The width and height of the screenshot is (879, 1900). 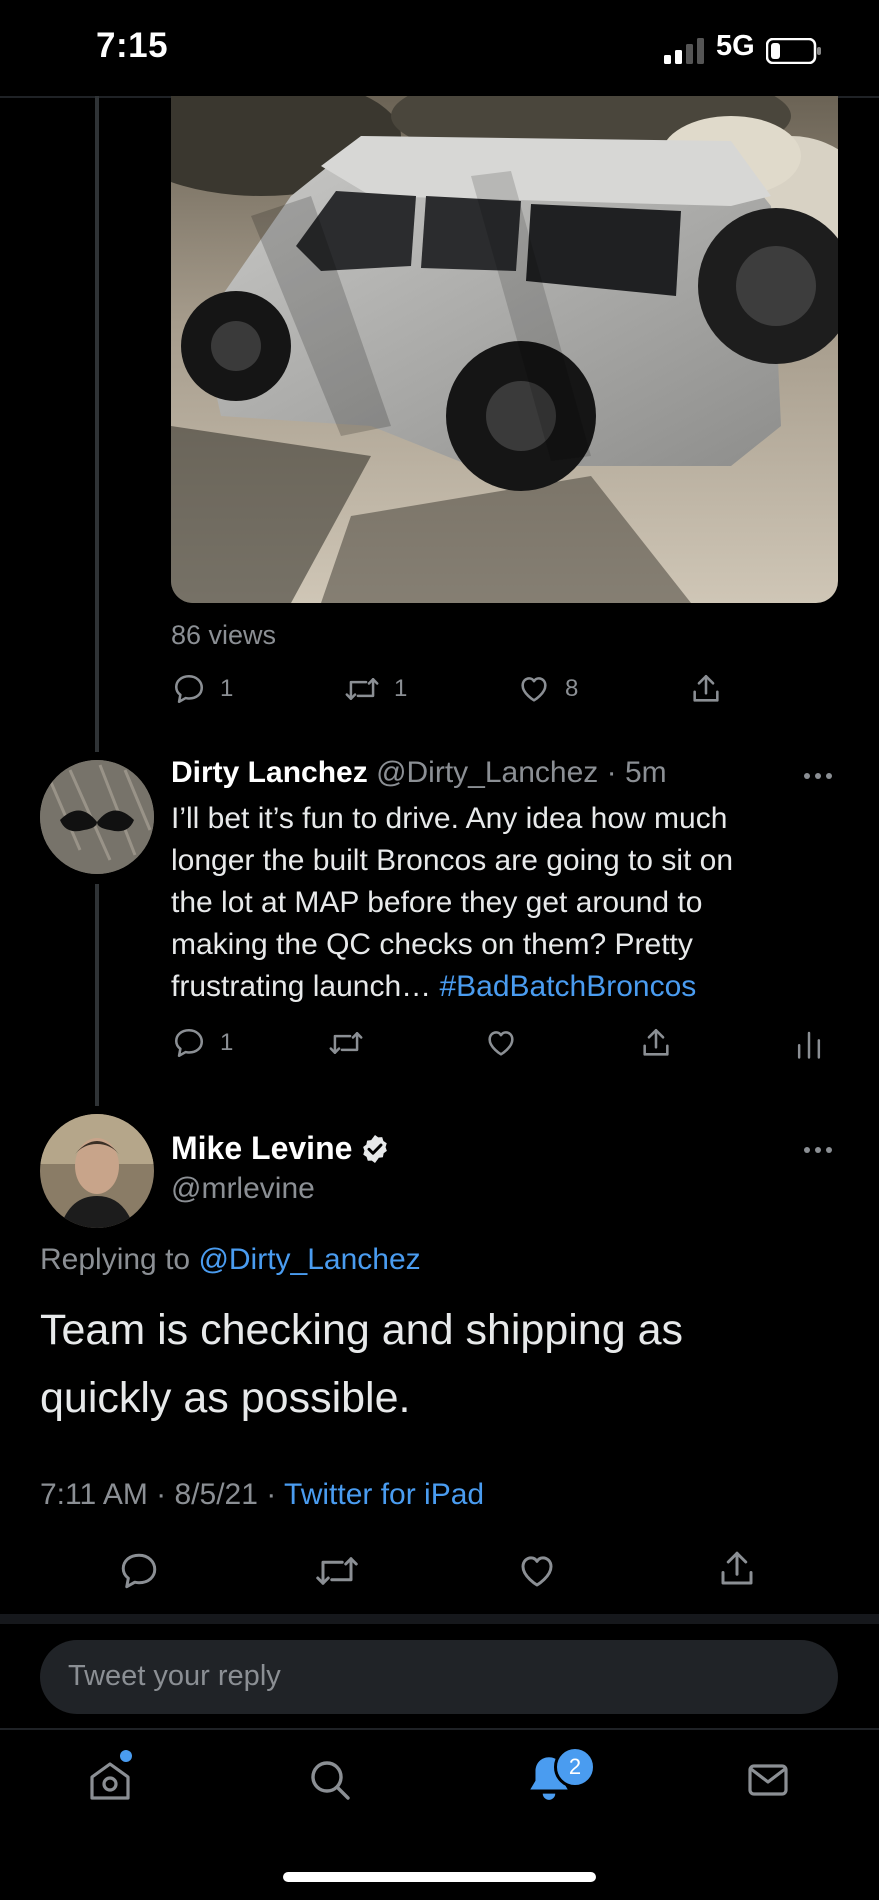 I want to click on timestamp-text: 7:11 AM · 8/5/21 ·, so click(x=162, y=1494).